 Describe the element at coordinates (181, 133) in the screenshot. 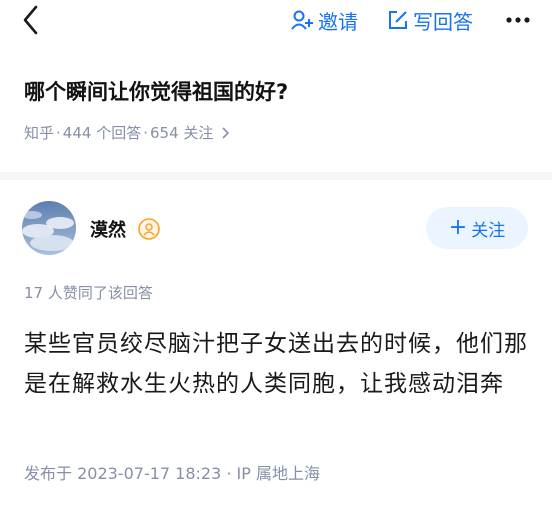

I see `follower-count: 654 关注` at that location.